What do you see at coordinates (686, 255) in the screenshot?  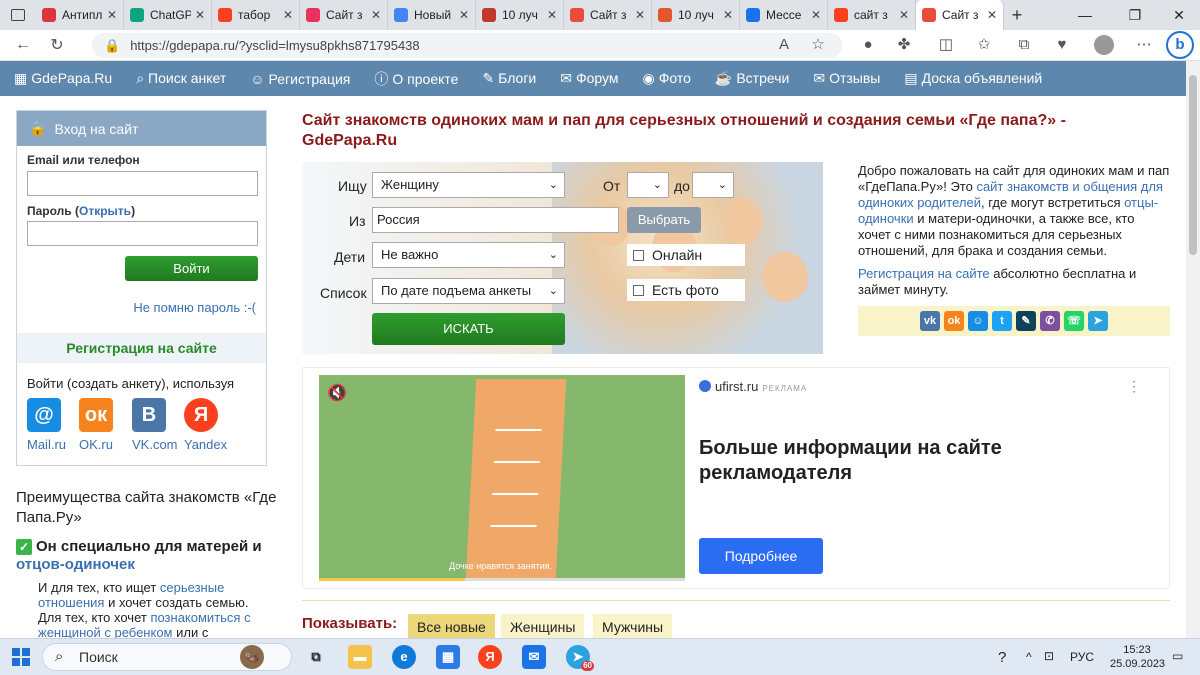 I see `online-checkbox: Онлайн` at bounding box center [686, 255].